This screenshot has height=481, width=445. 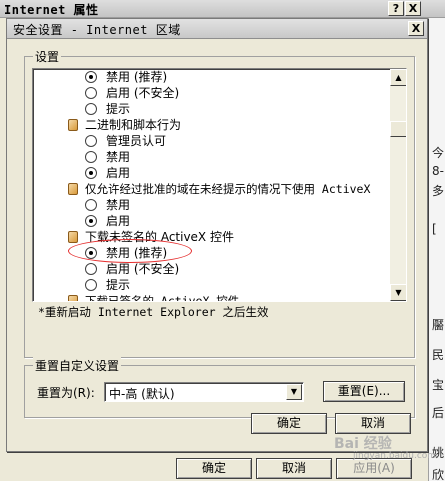 What do you see at coordinates (363, 444) in the screenshot?
I see `watermark-logo: Bai 经验` at bounding box center [363, 444].